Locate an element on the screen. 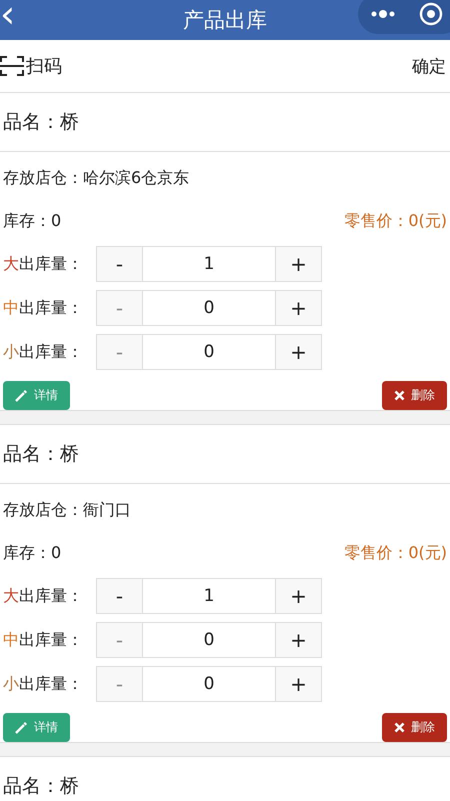  back-button: ‹ is located at coordinates (8, 17).